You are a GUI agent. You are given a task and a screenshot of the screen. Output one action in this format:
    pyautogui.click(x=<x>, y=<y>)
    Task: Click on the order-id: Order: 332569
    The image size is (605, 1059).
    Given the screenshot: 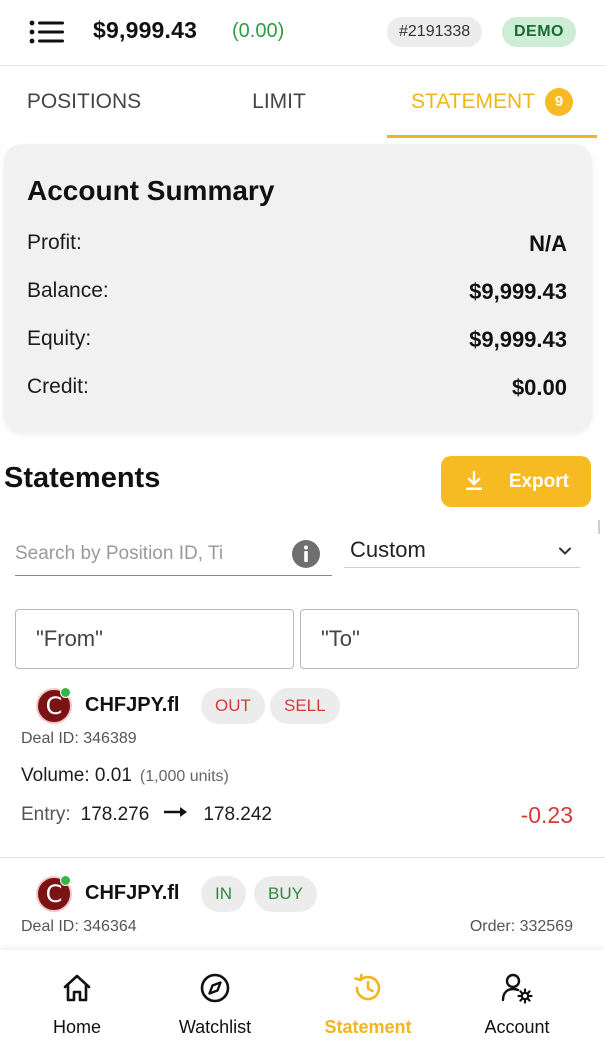 What is the action you would take?
    pyautogui.click(x=521, y=926)
    